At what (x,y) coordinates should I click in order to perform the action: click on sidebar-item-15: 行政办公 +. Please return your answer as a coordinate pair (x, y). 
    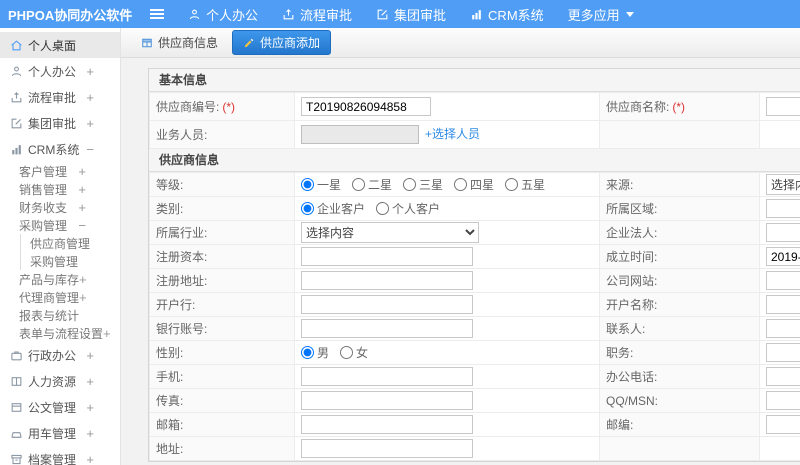
    Looking at the image, I should click on (60, 355).